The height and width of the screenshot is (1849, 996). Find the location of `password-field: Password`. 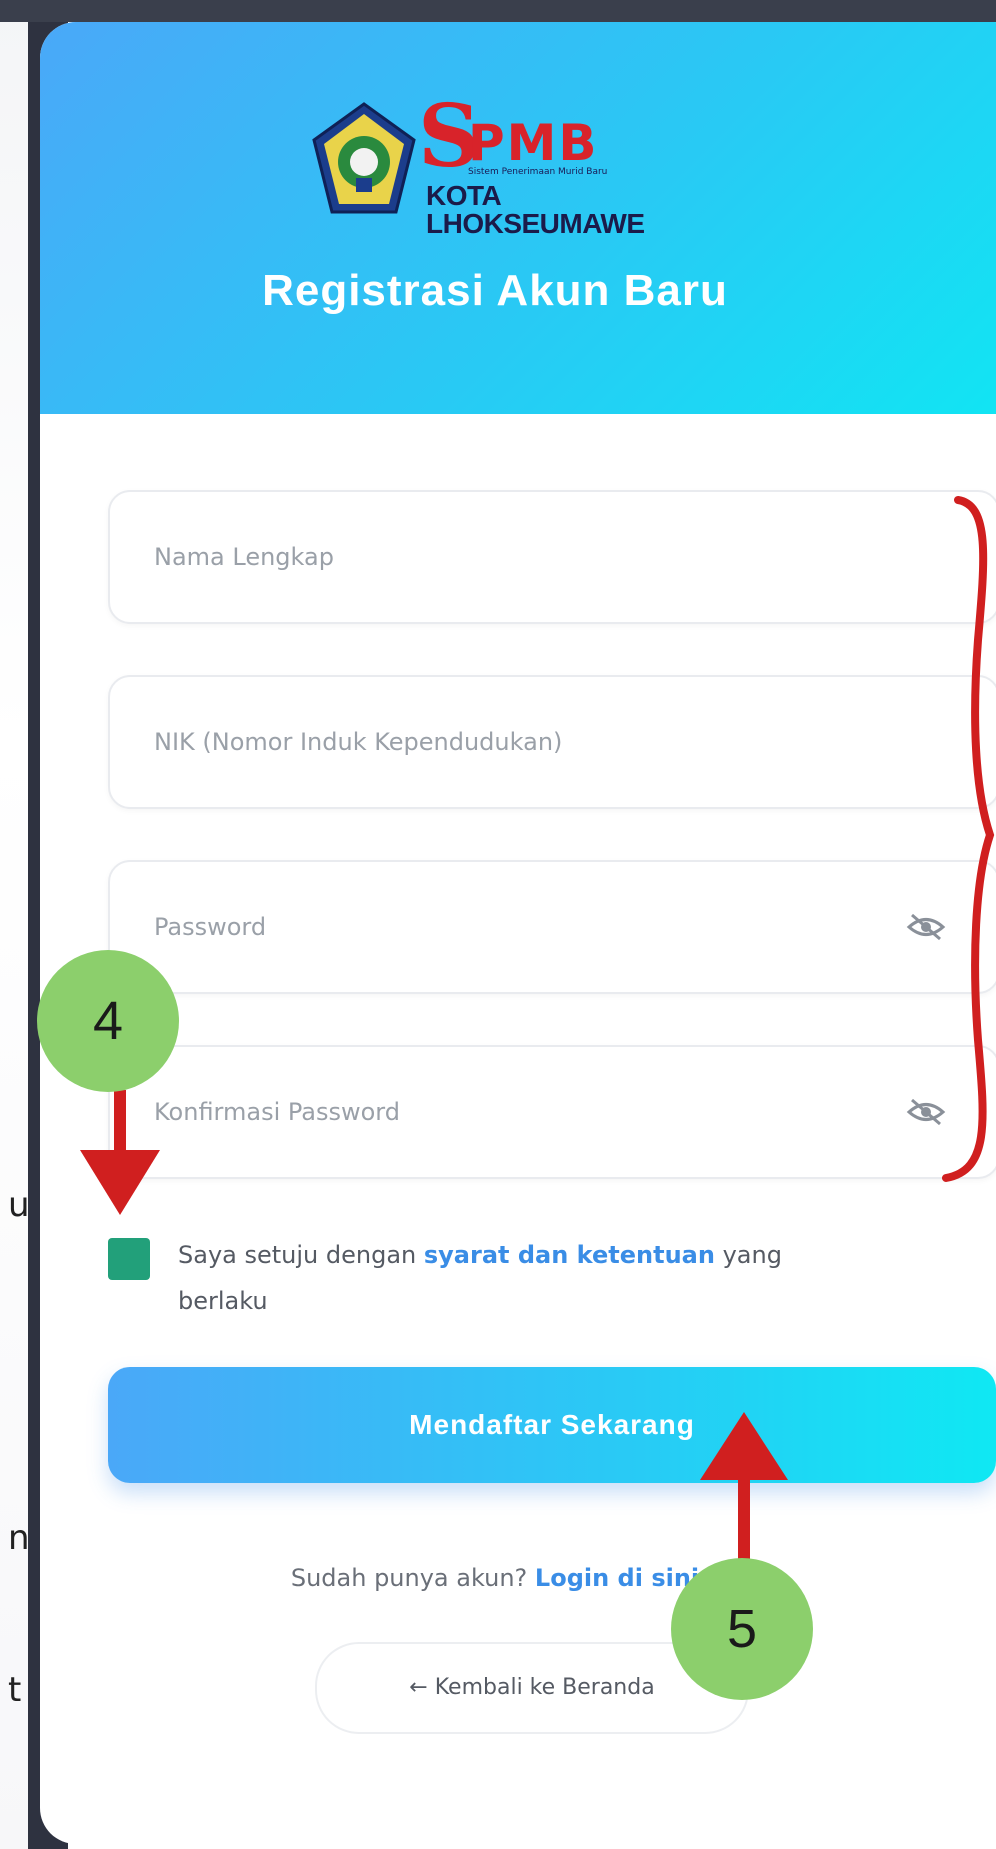

password-field: Password is located at coordinates (552, 927).